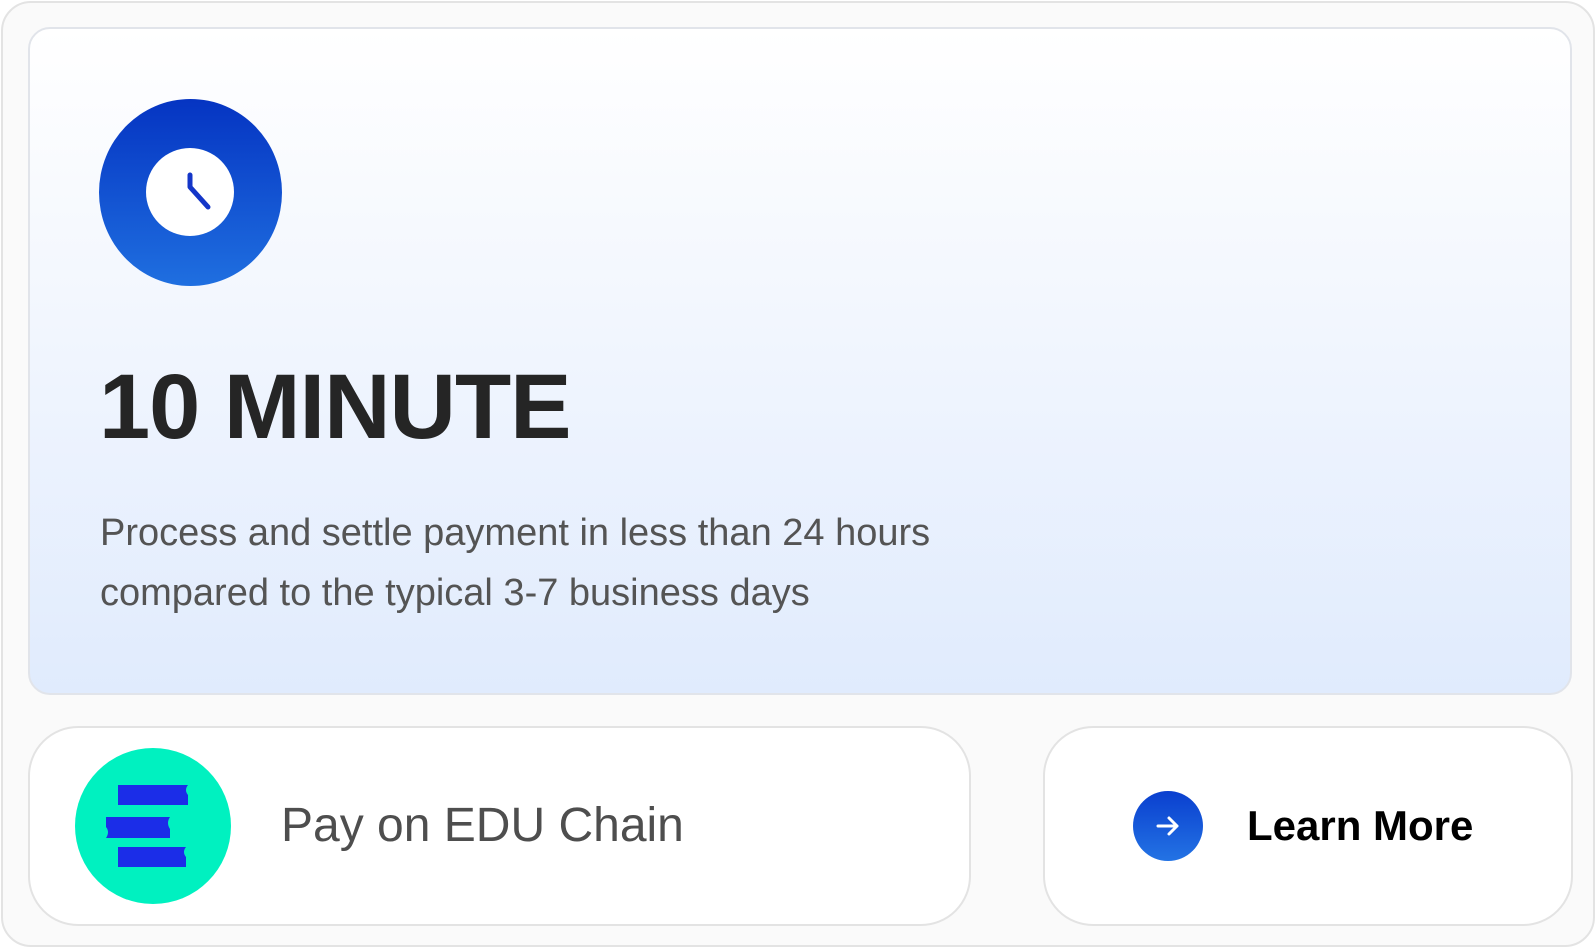 The width and height of the screenshot is (1596, 948). Describe the element at coordinates (482, 825) in the screenshot. I see `pay-on-edu-chain-label: Pay on EDU Chain` at that location.